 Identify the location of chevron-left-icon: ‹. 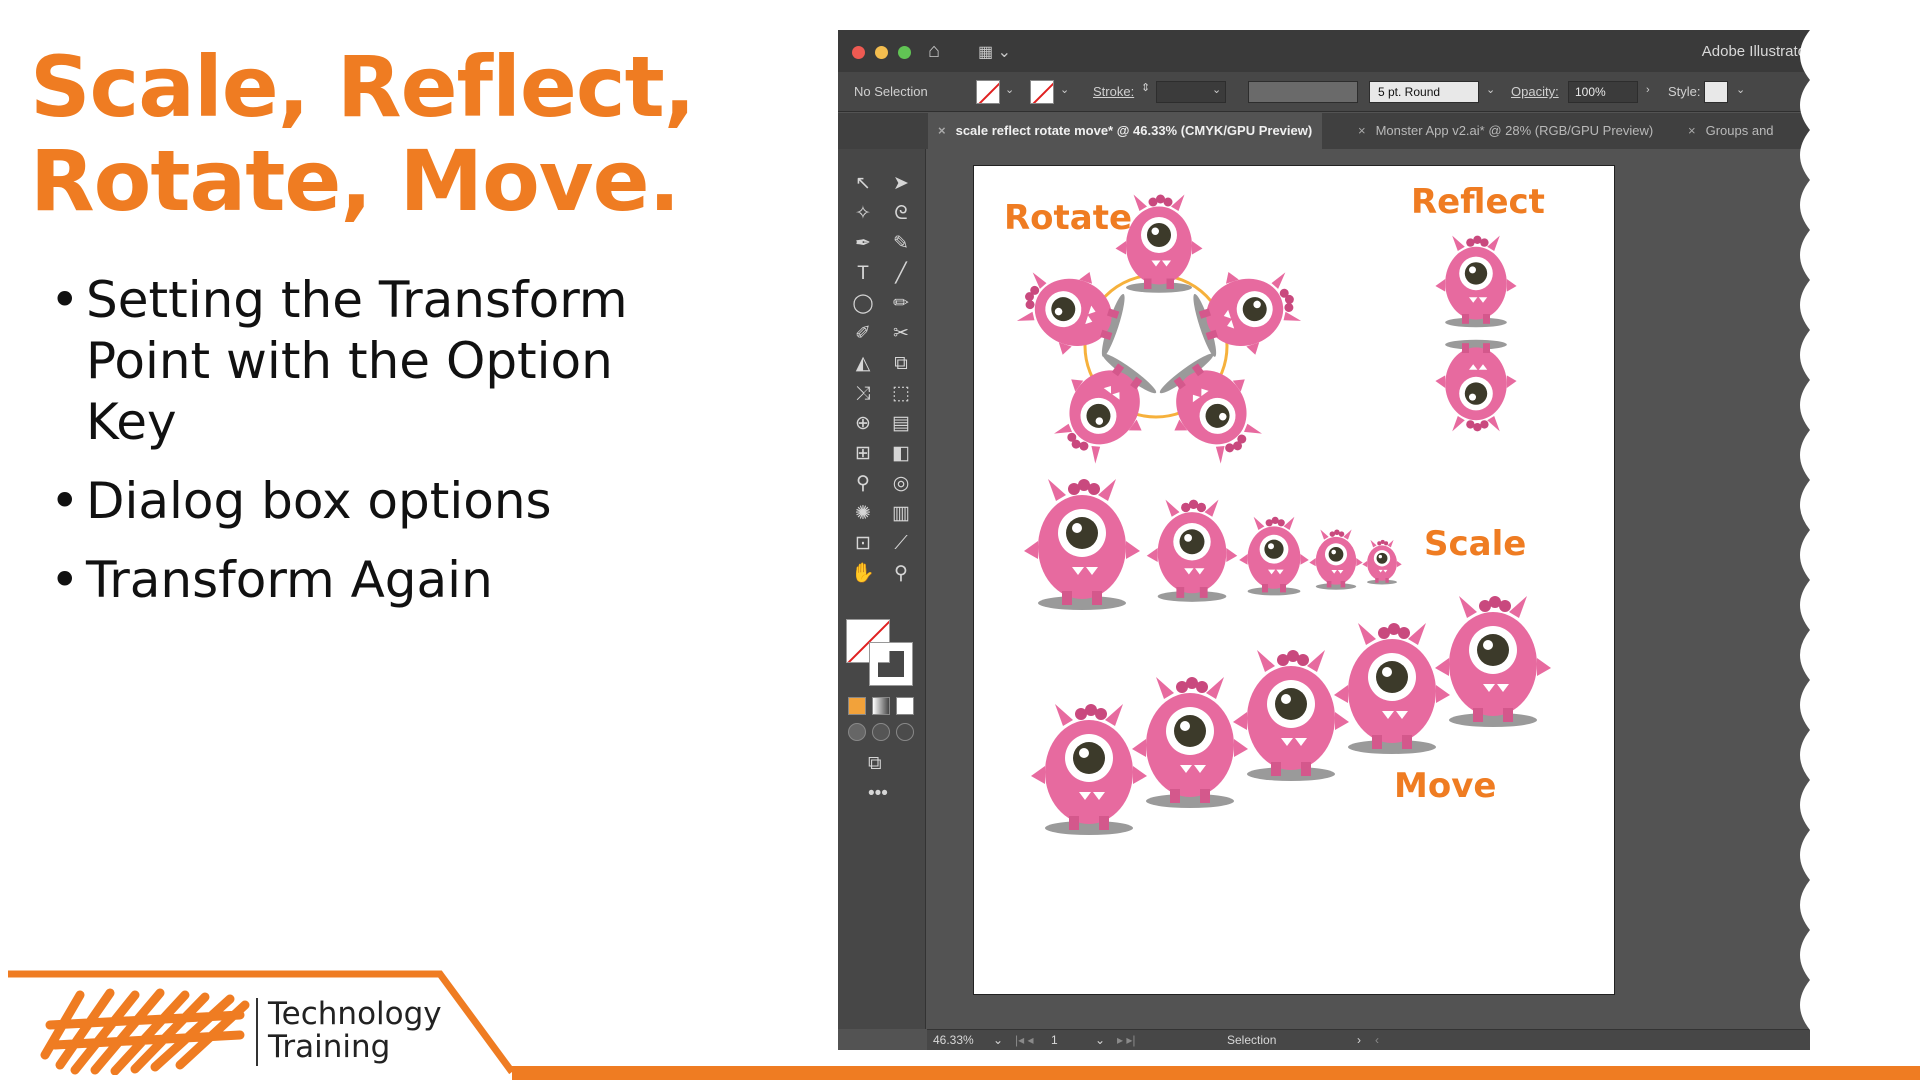
(1377, 1040).